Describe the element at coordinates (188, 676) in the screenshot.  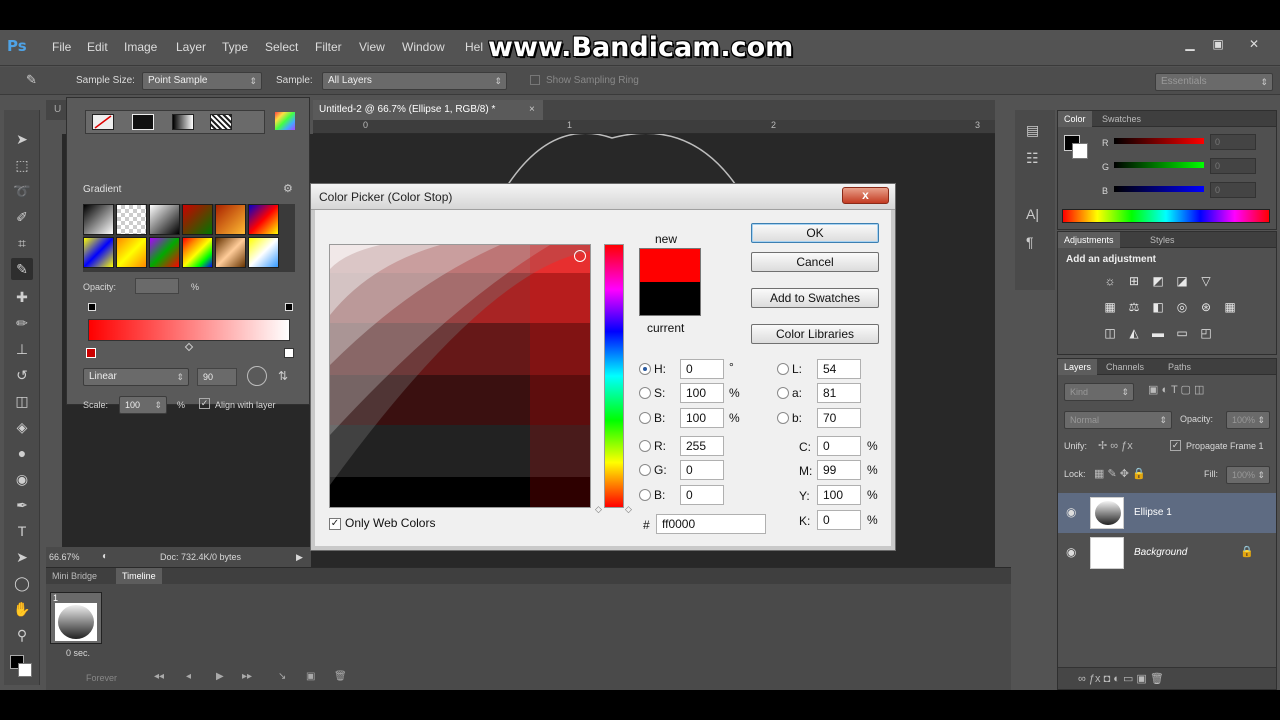
I see `prev-frame-icon: ◂` at that location.